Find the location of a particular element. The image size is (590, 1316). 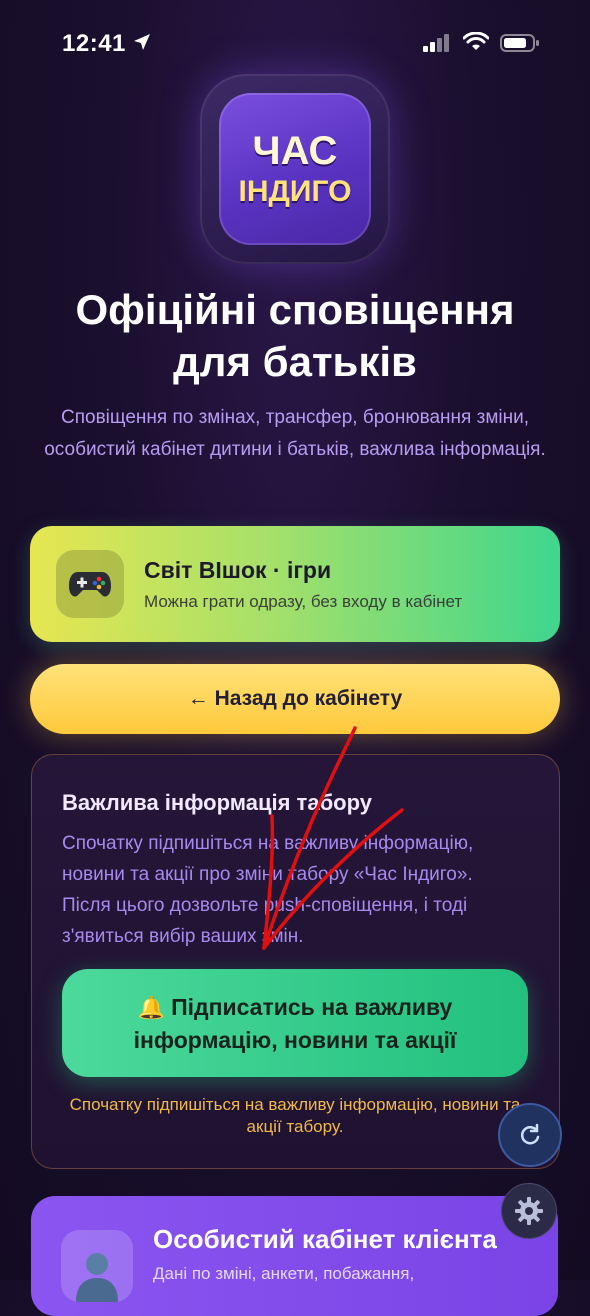

refresh-button is located at coordinates (530, 1135).